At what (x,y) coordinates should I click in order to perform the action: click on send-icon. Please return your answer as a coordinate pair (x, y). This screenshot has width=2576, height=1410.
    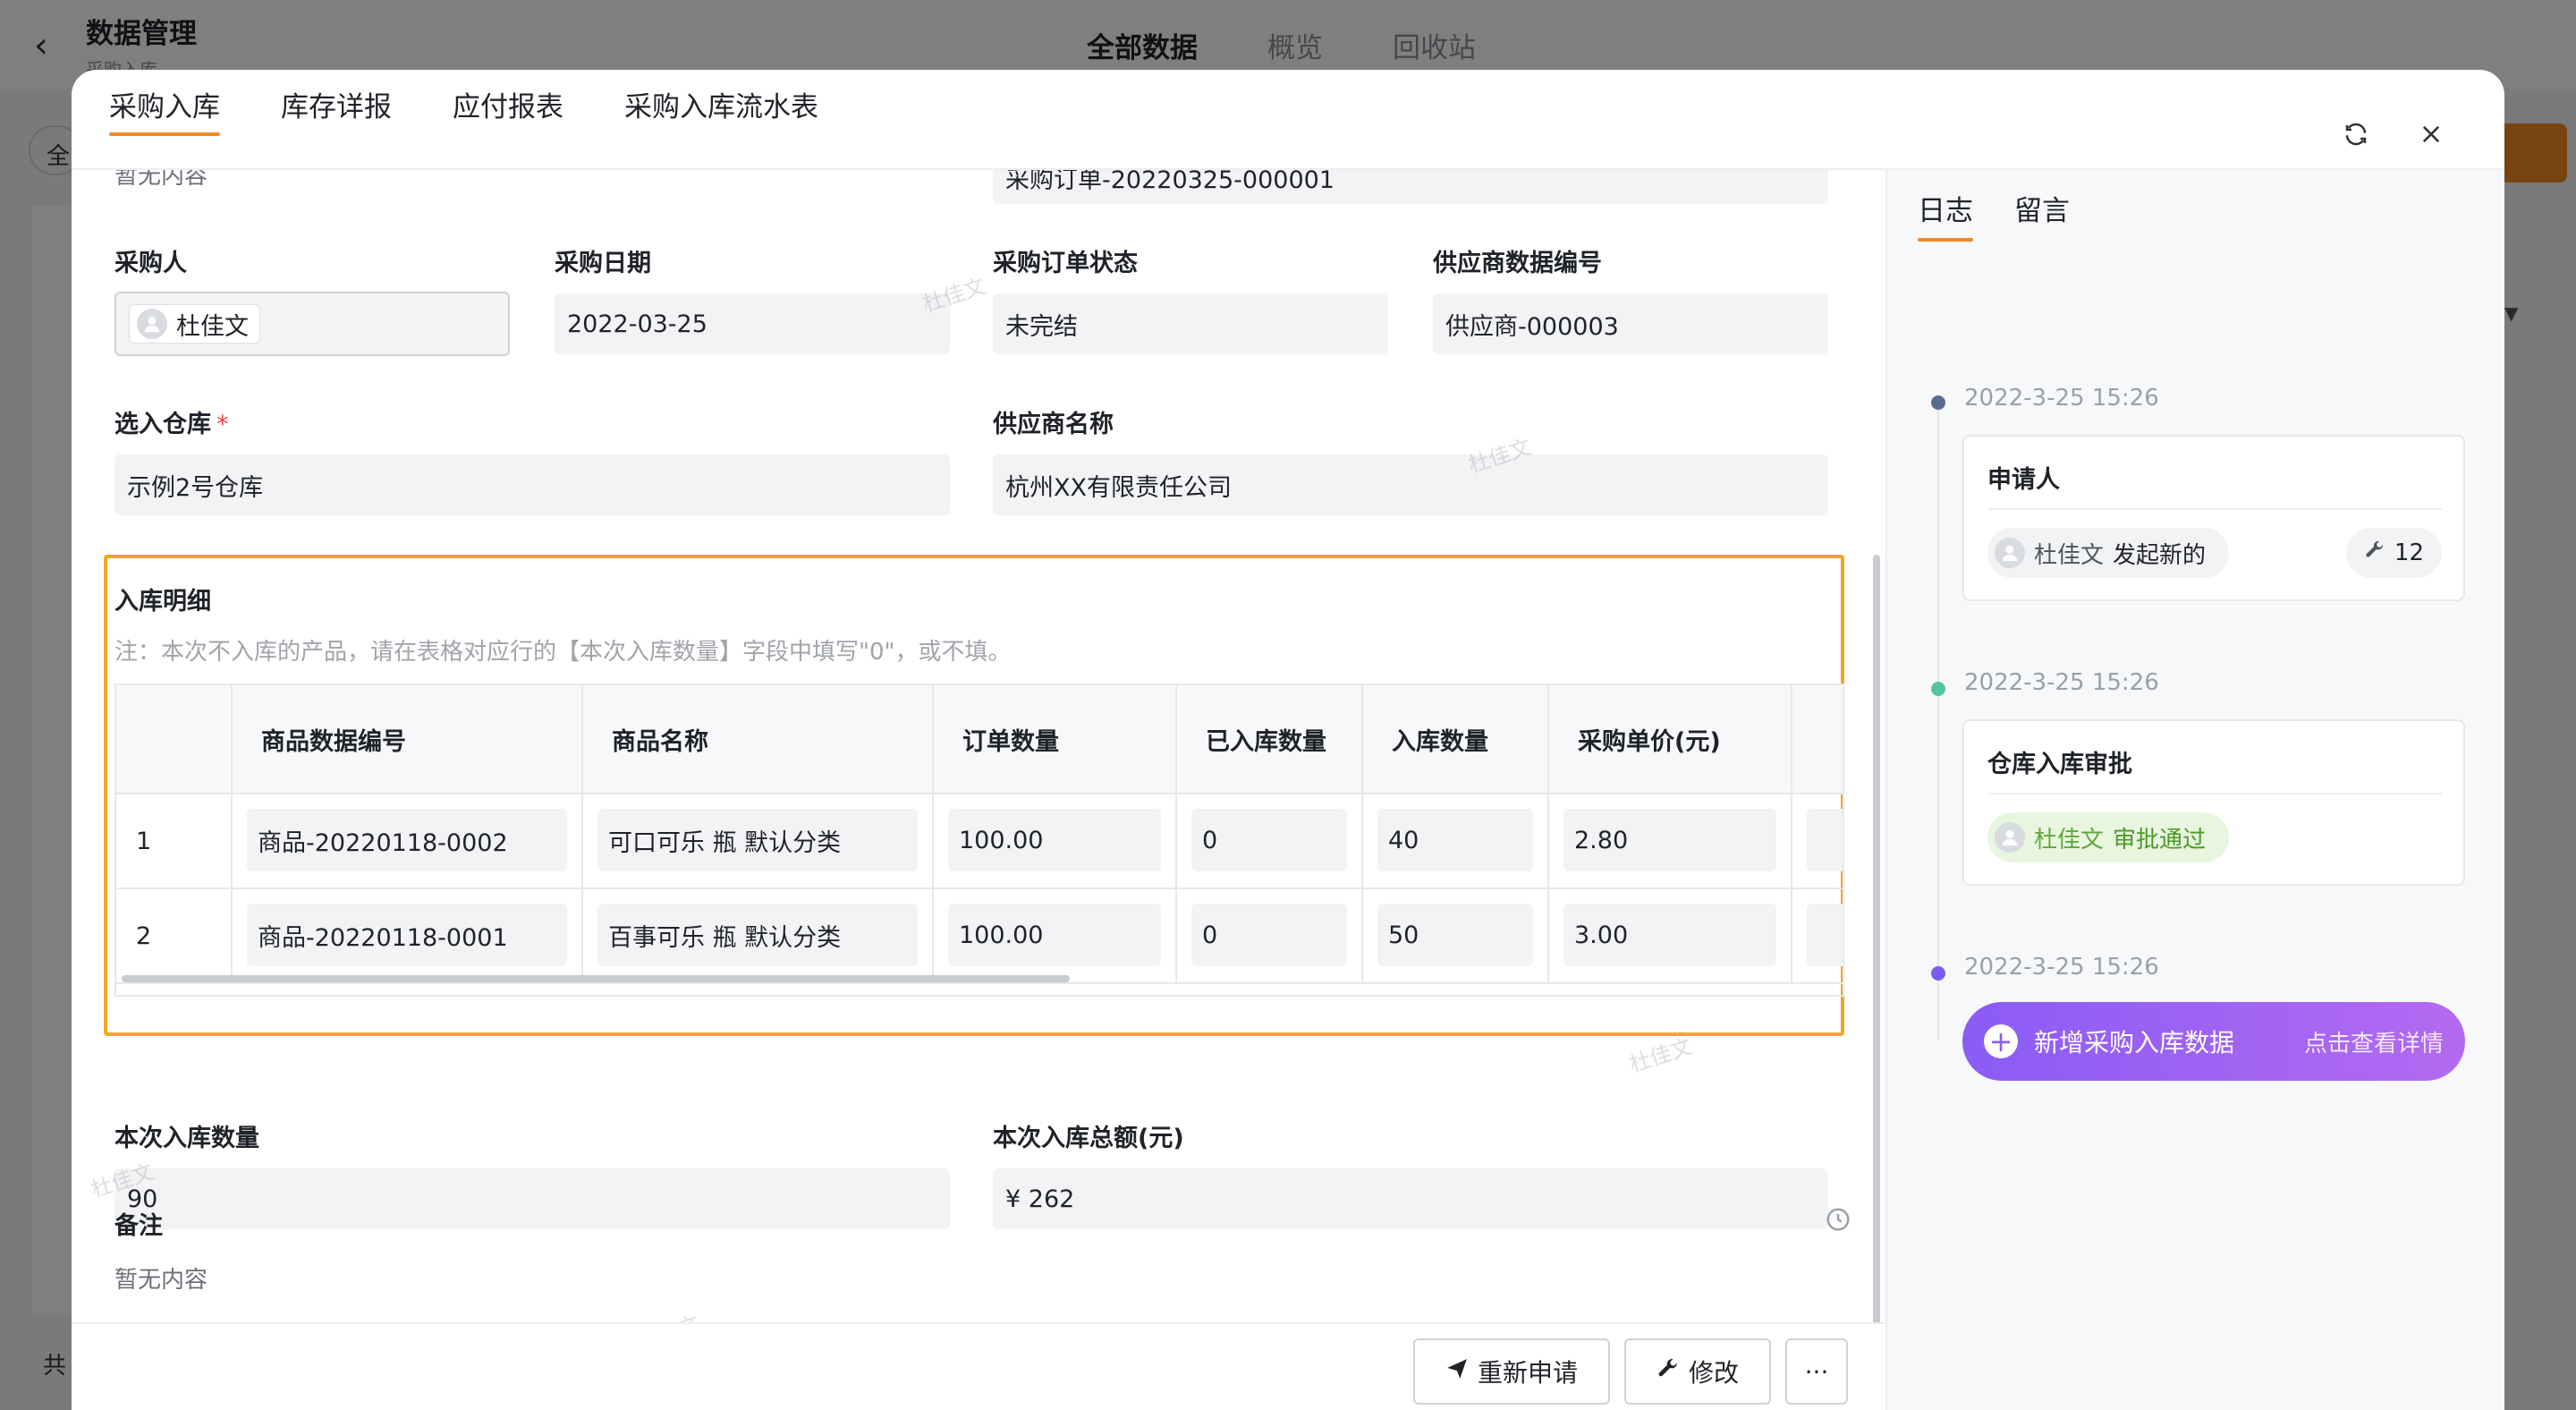
    Looking at the image, I should click on (1457, 1372).